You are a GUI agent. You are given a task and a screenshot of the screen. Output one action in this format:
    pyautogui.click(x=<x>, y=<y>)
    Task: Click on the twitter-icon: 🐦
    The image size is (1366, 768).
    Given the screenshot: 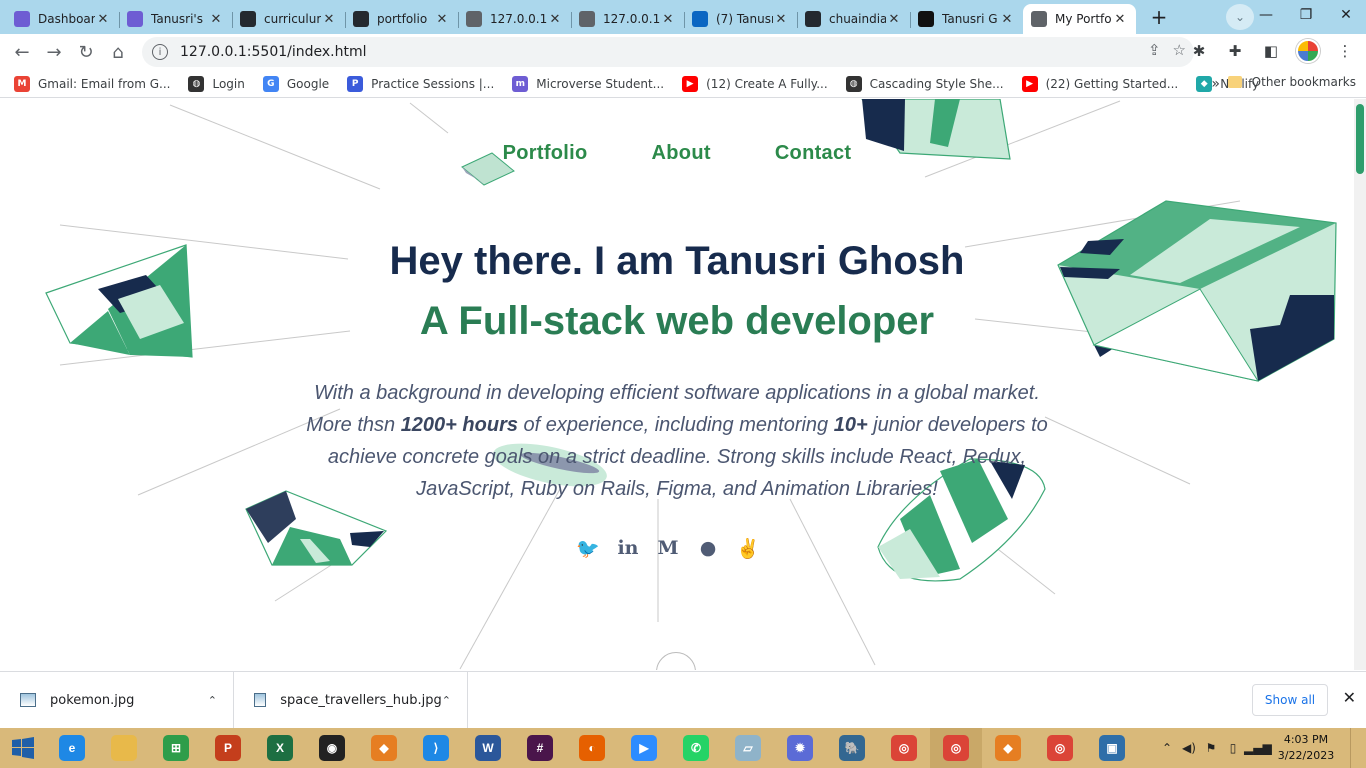 What is the action you would take?
    pyautogui.click(x=588, y=548)
    